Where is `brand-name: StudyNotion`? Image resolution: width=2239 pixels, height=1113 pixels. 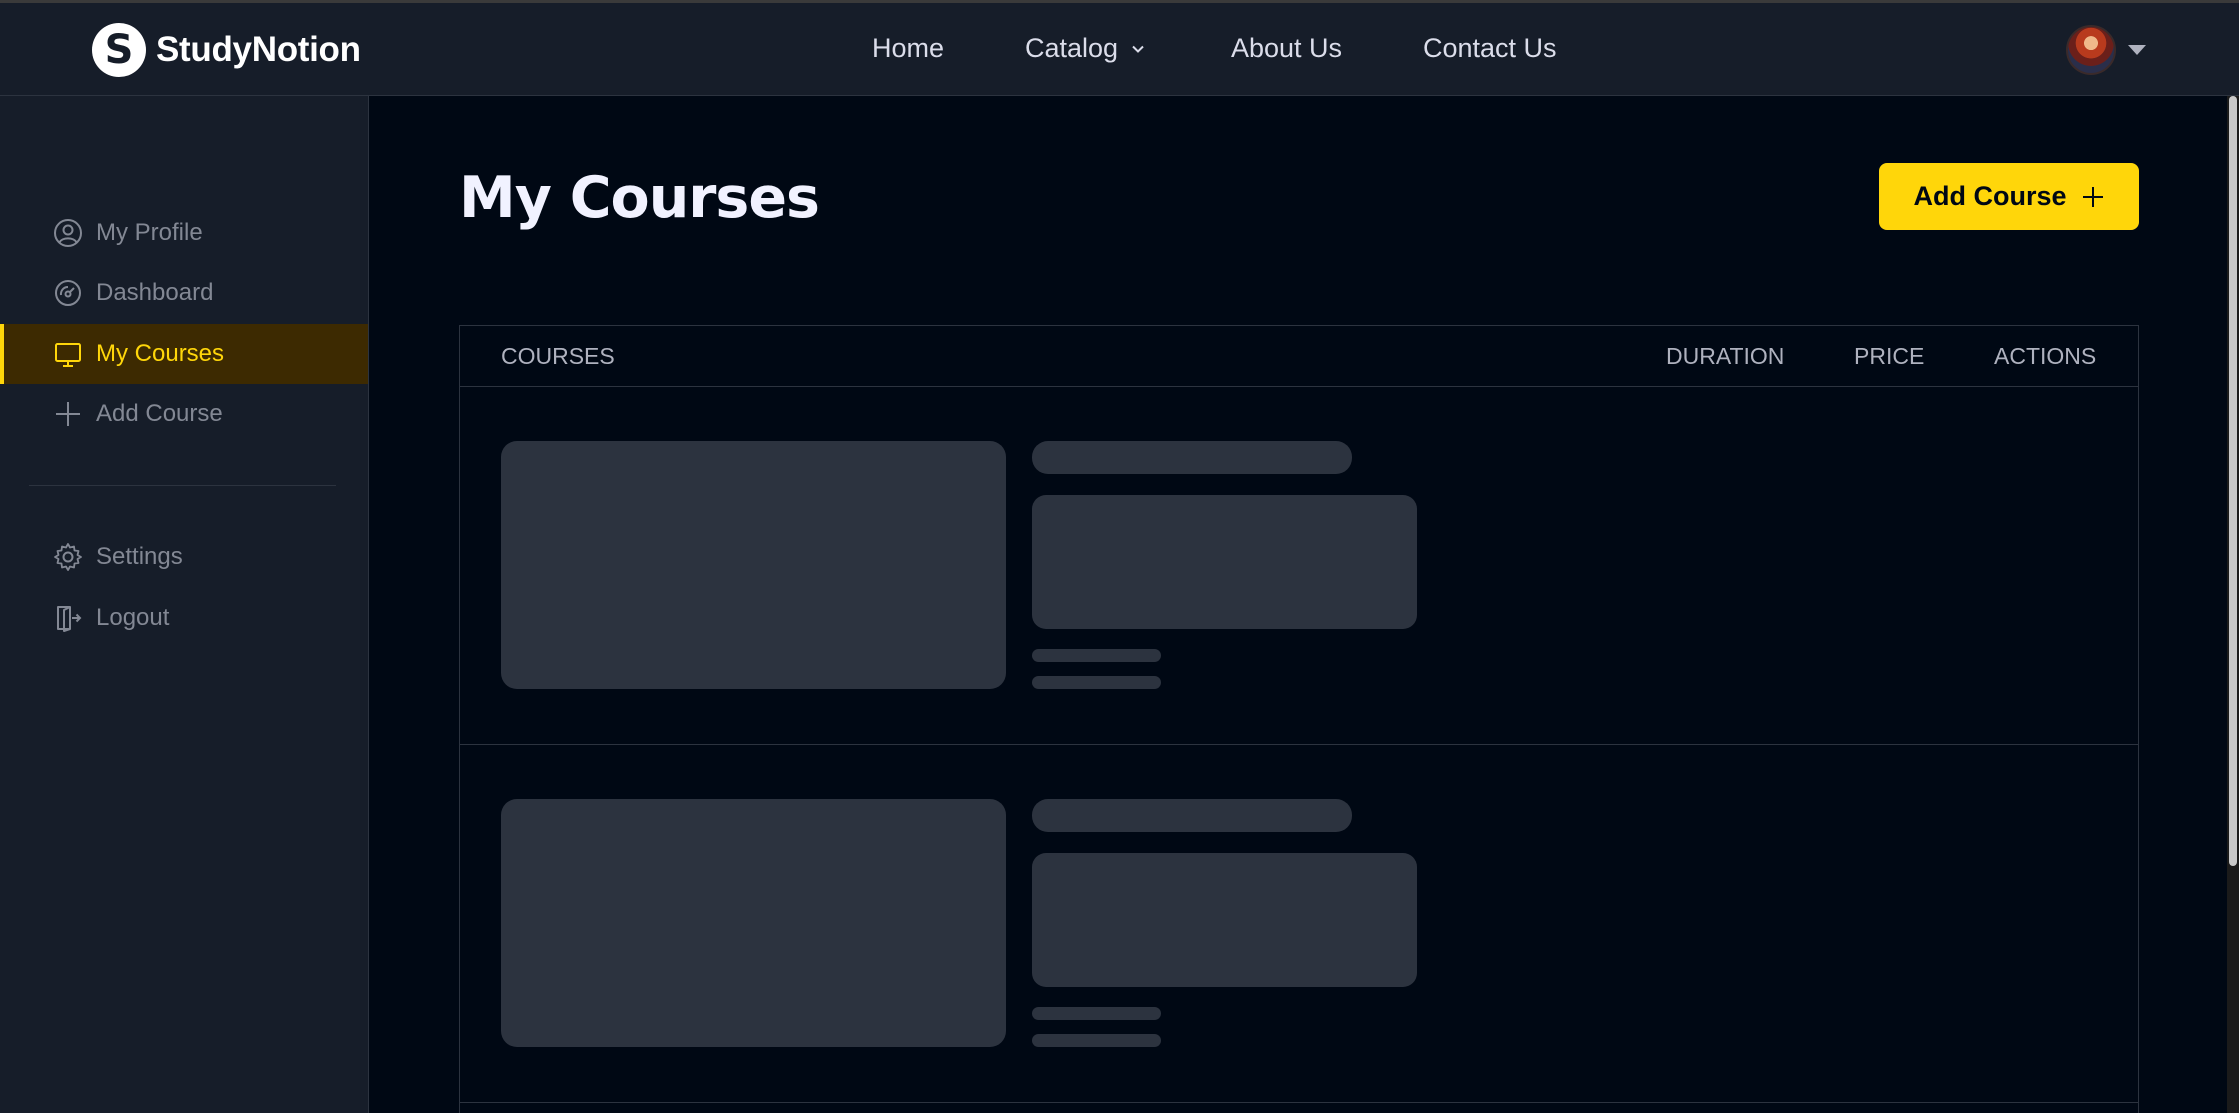
brand-name: StudyNotion is located at coordinates (258, 49).